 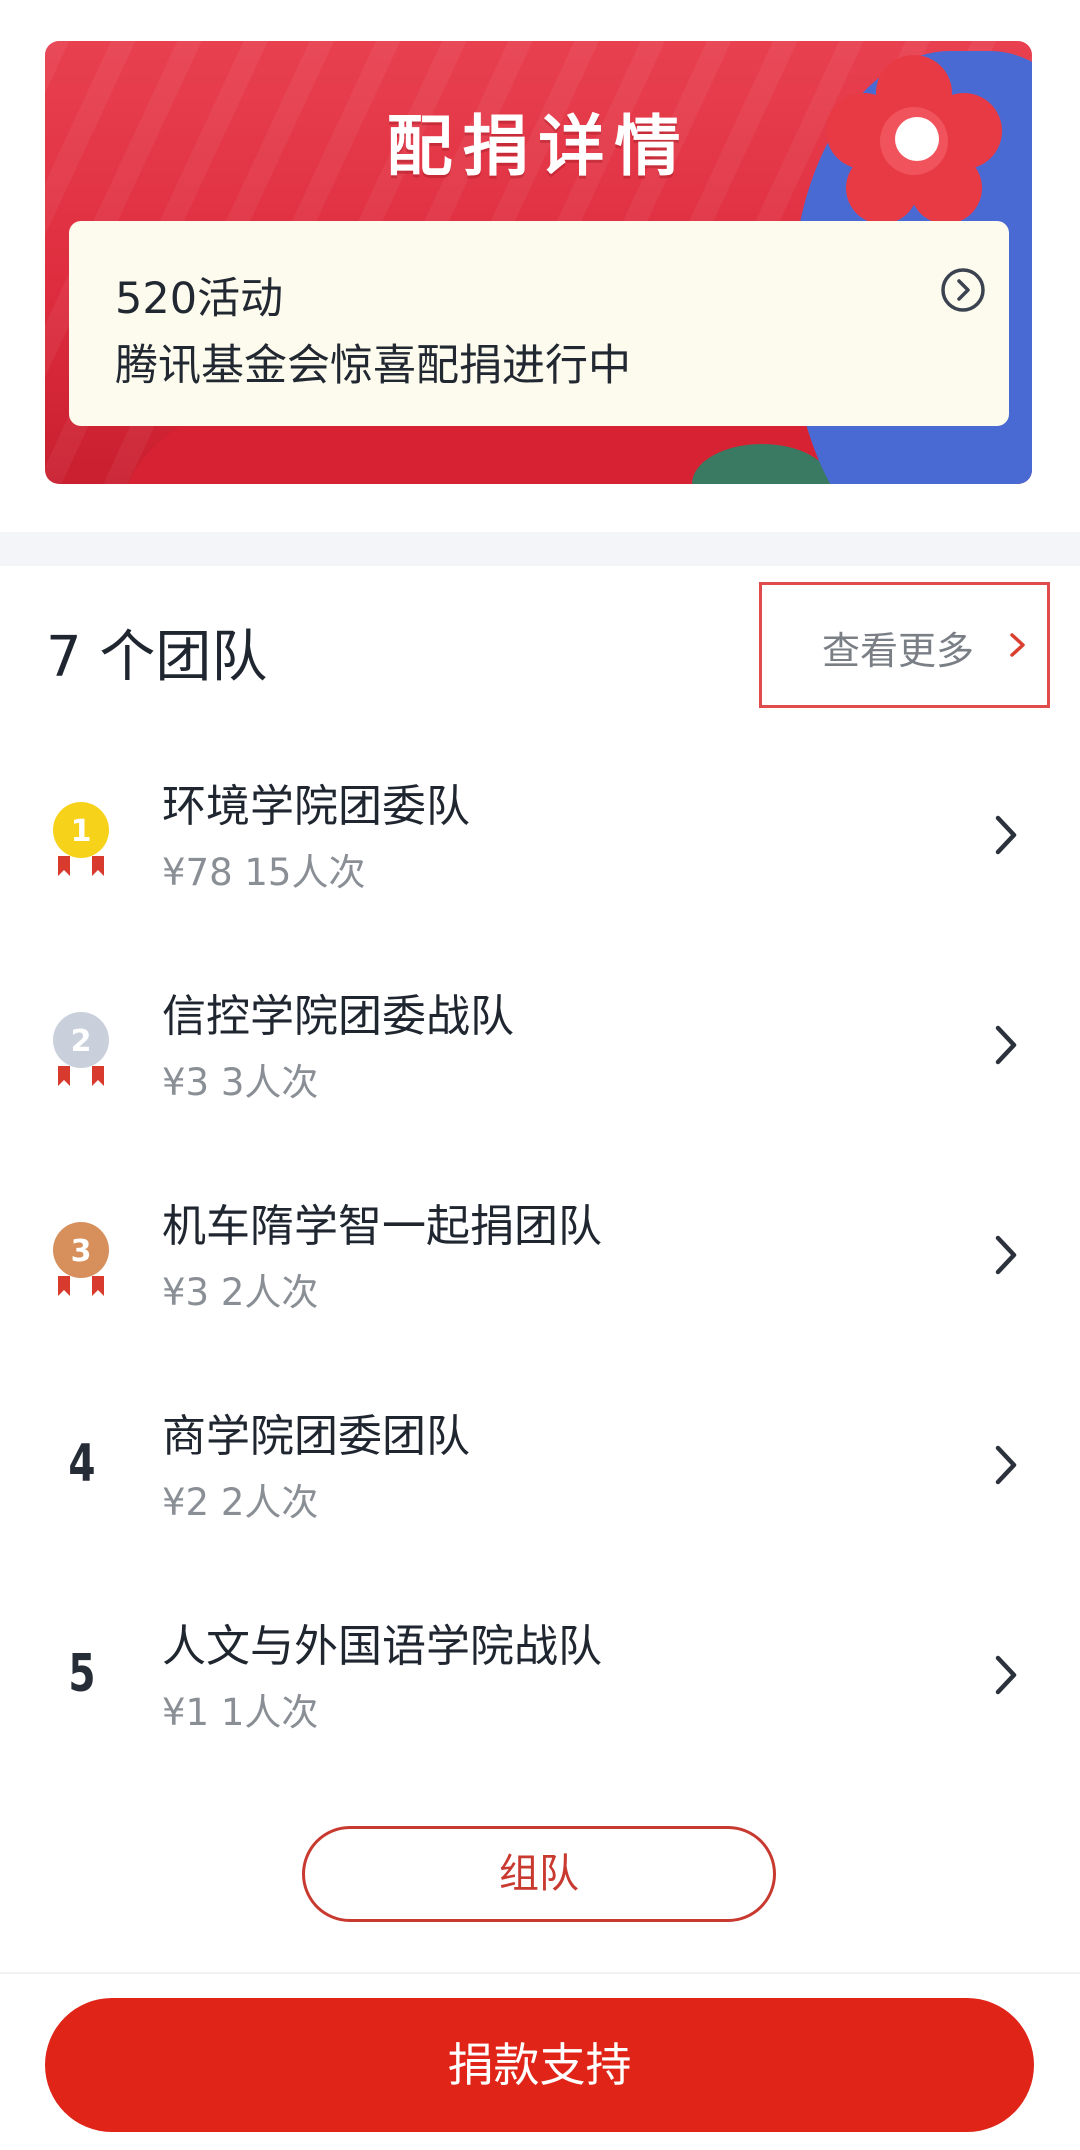 What do you see at coordinates (538, 146) in the screenshot?
I see `banner-title: 配捐详情` at bounding box center [538, 146].